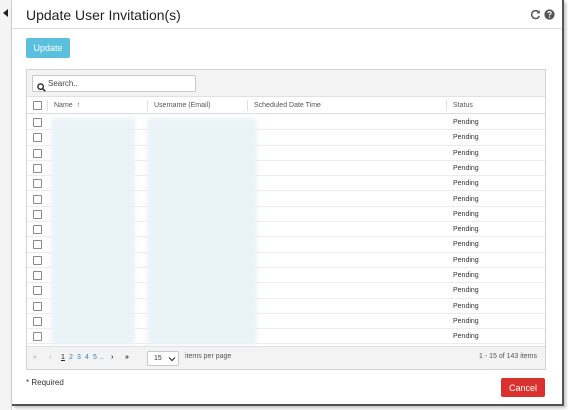 This screenshot has height=410, width=568. What do you see at coordinates (202, 231) in the screenshot?
I see `redacted-emails` at bounding box center [202, 231].